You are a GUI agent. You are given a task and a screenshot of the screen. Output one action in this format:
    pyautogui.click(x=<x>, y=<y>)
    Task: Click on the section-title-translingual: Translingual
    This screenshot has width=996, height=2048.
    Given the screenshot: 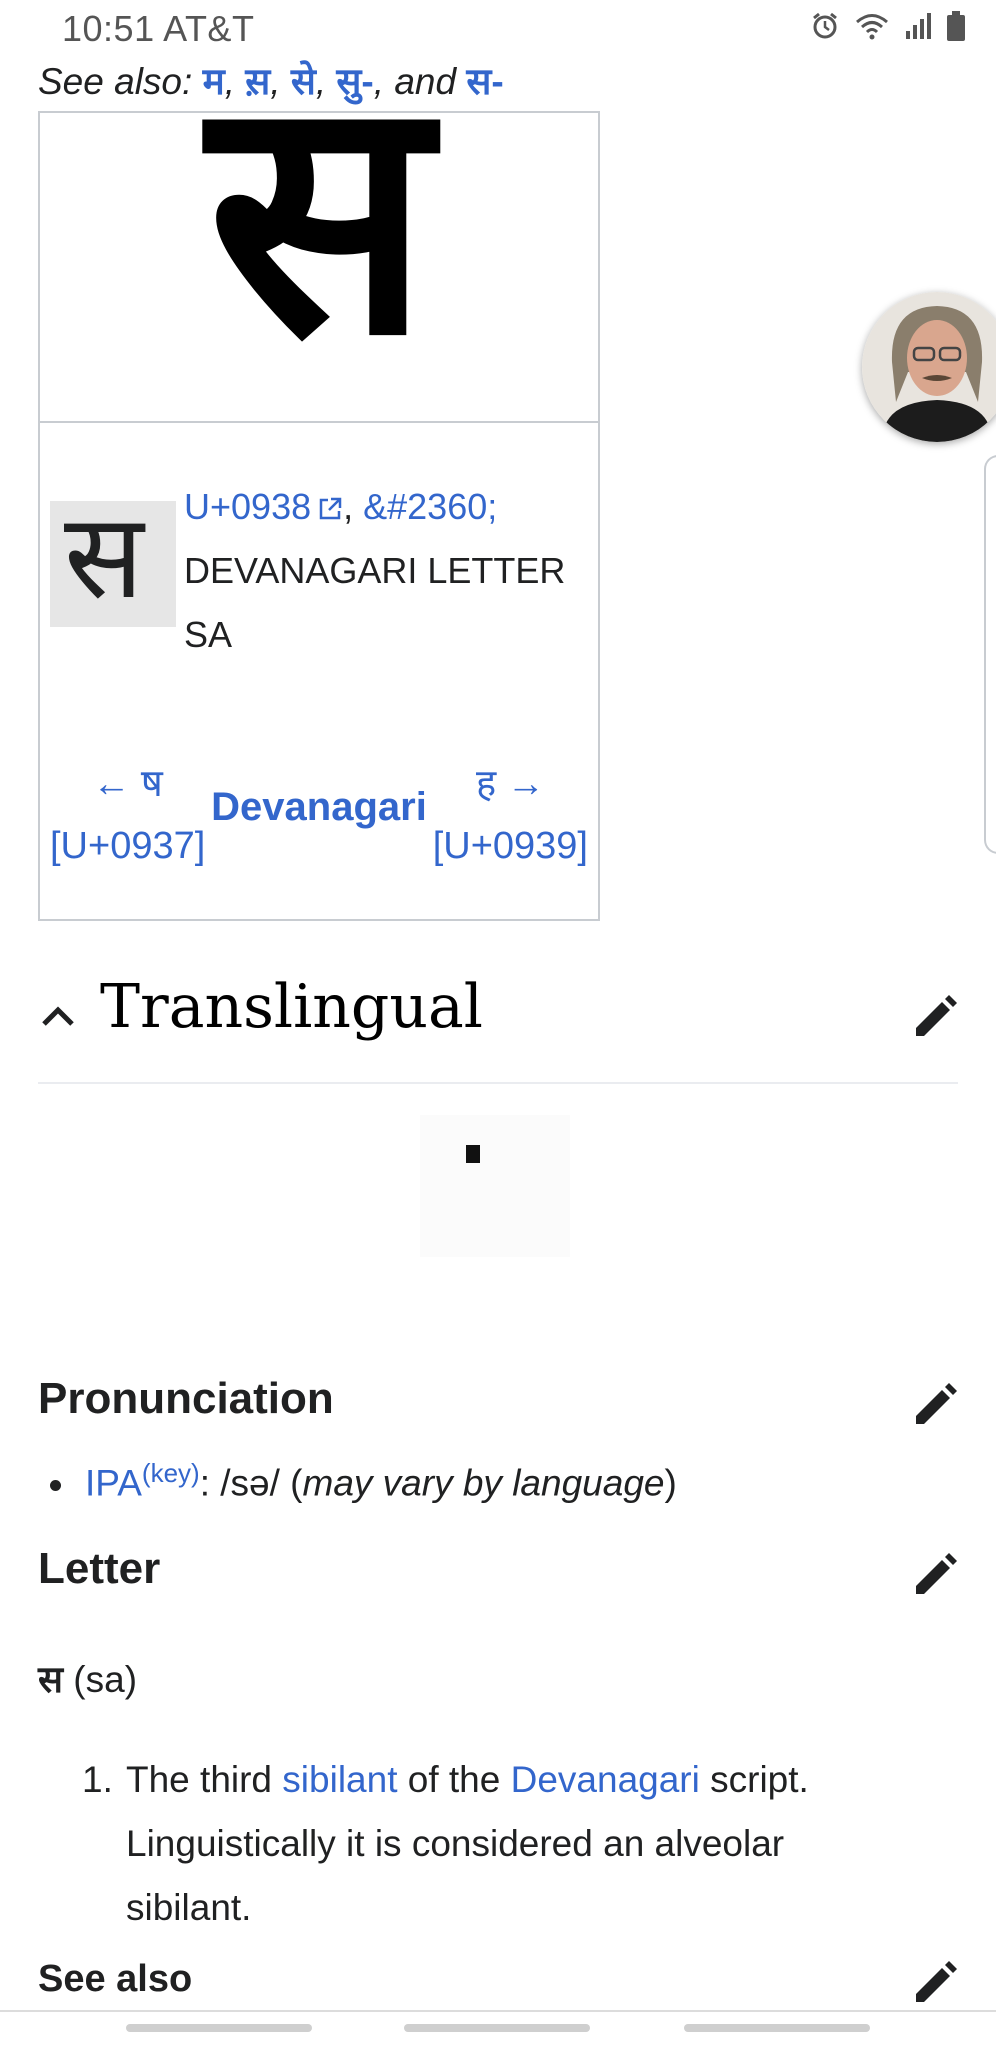 What is the action you would take?
    pyautogui.click(x=291, y=1007)
    